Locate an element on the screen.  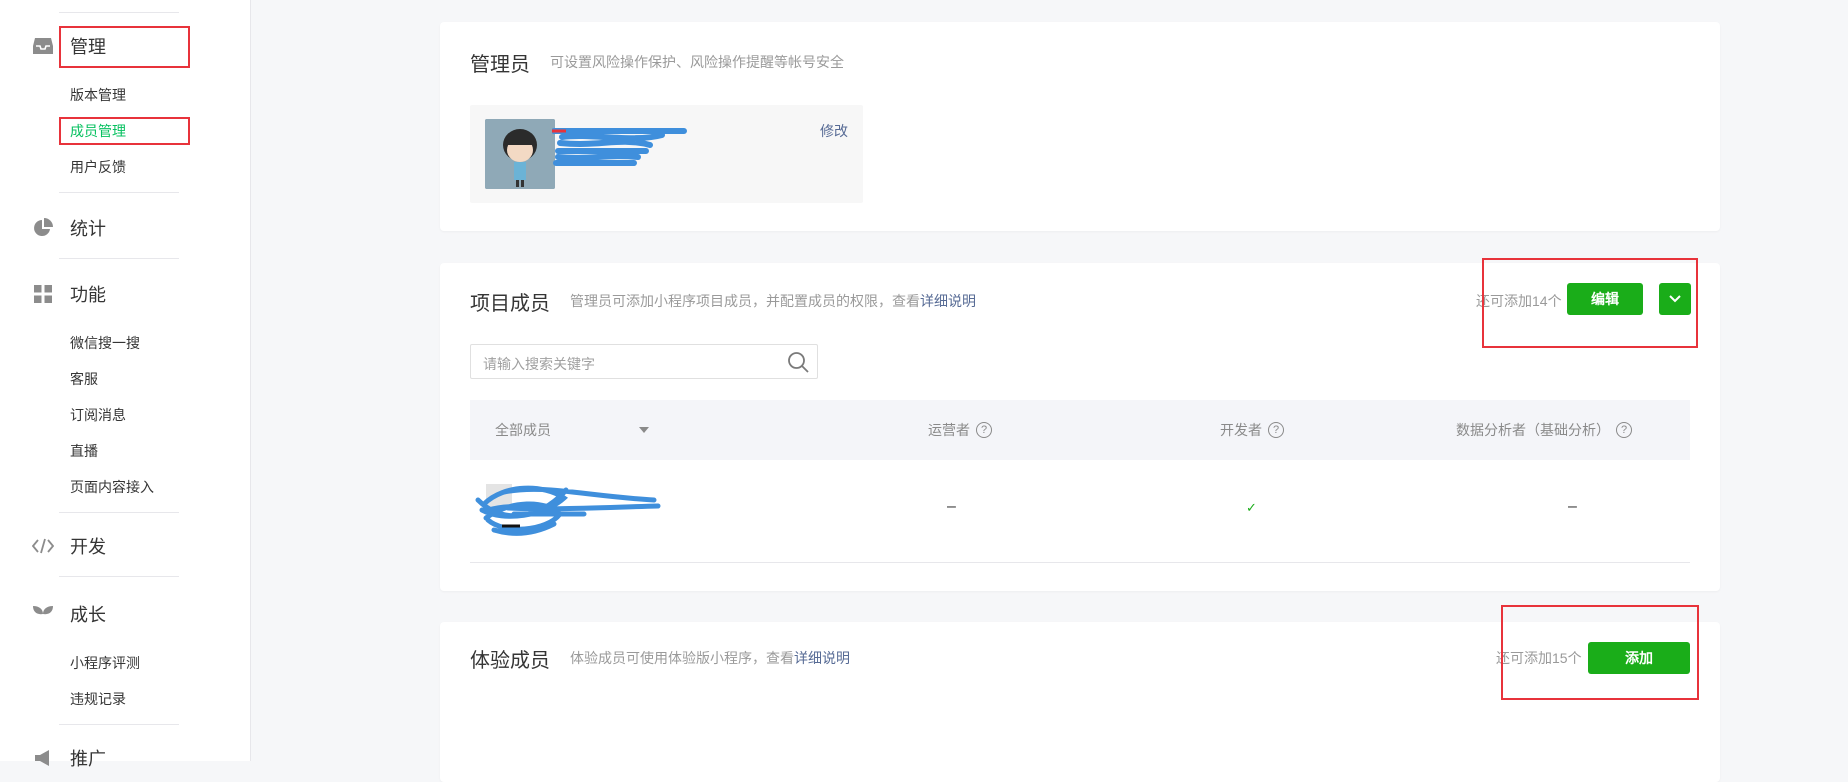
cell-analyst: – is located at coordinates (1572, 506).